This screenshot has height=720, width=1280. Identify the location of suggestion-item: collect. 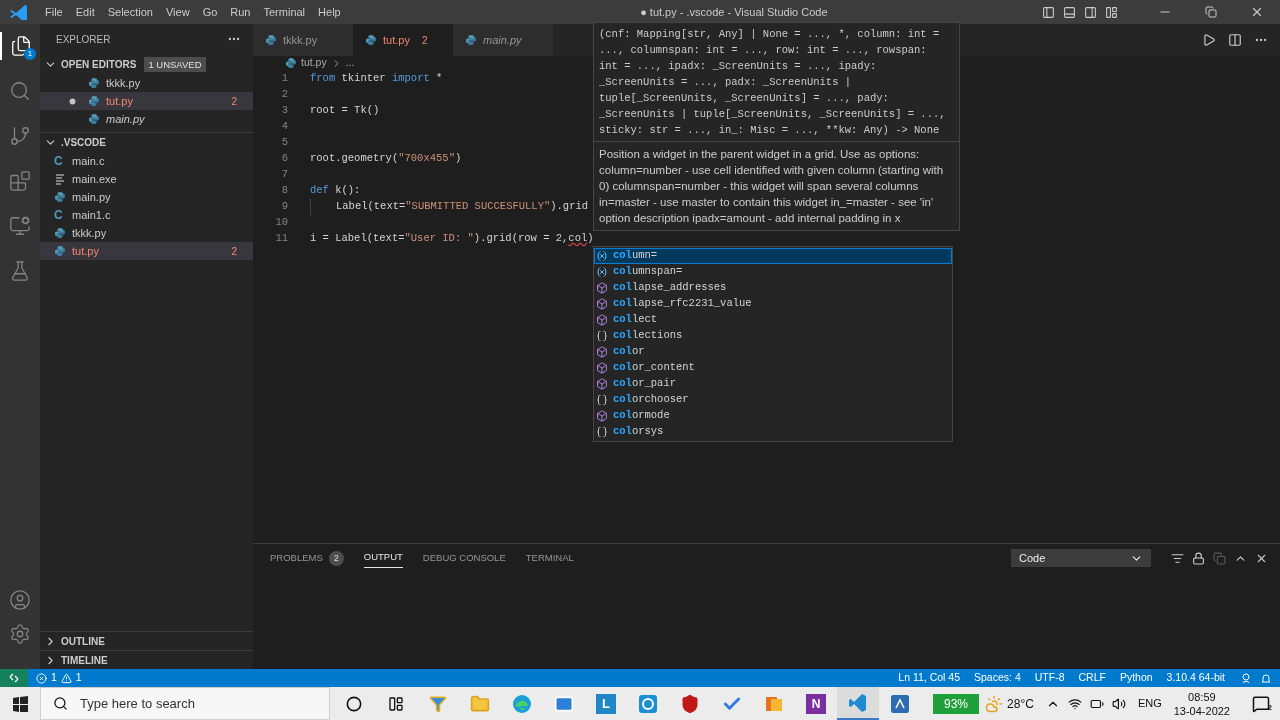
(773, 320).